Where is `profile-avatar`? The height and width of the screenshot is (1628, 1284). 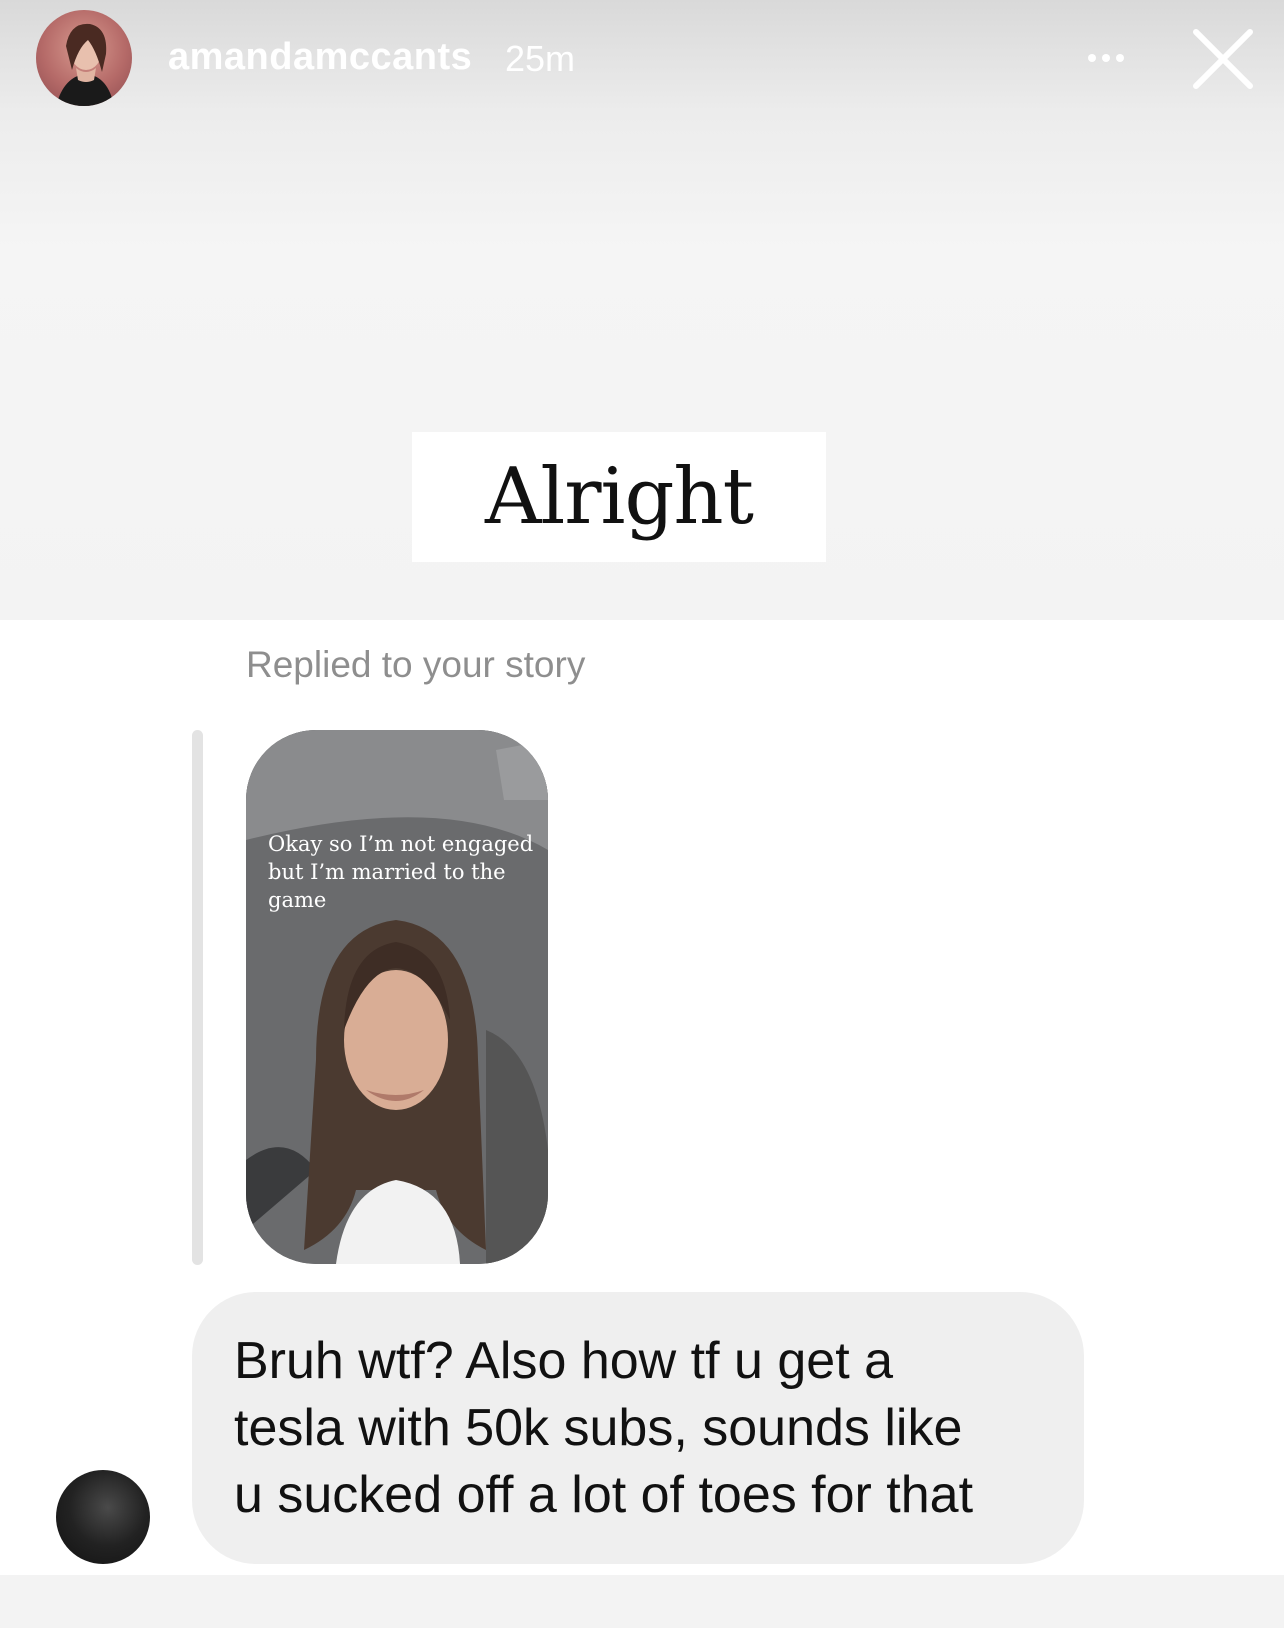 profile-avatar is located at coordinates (84, 58).